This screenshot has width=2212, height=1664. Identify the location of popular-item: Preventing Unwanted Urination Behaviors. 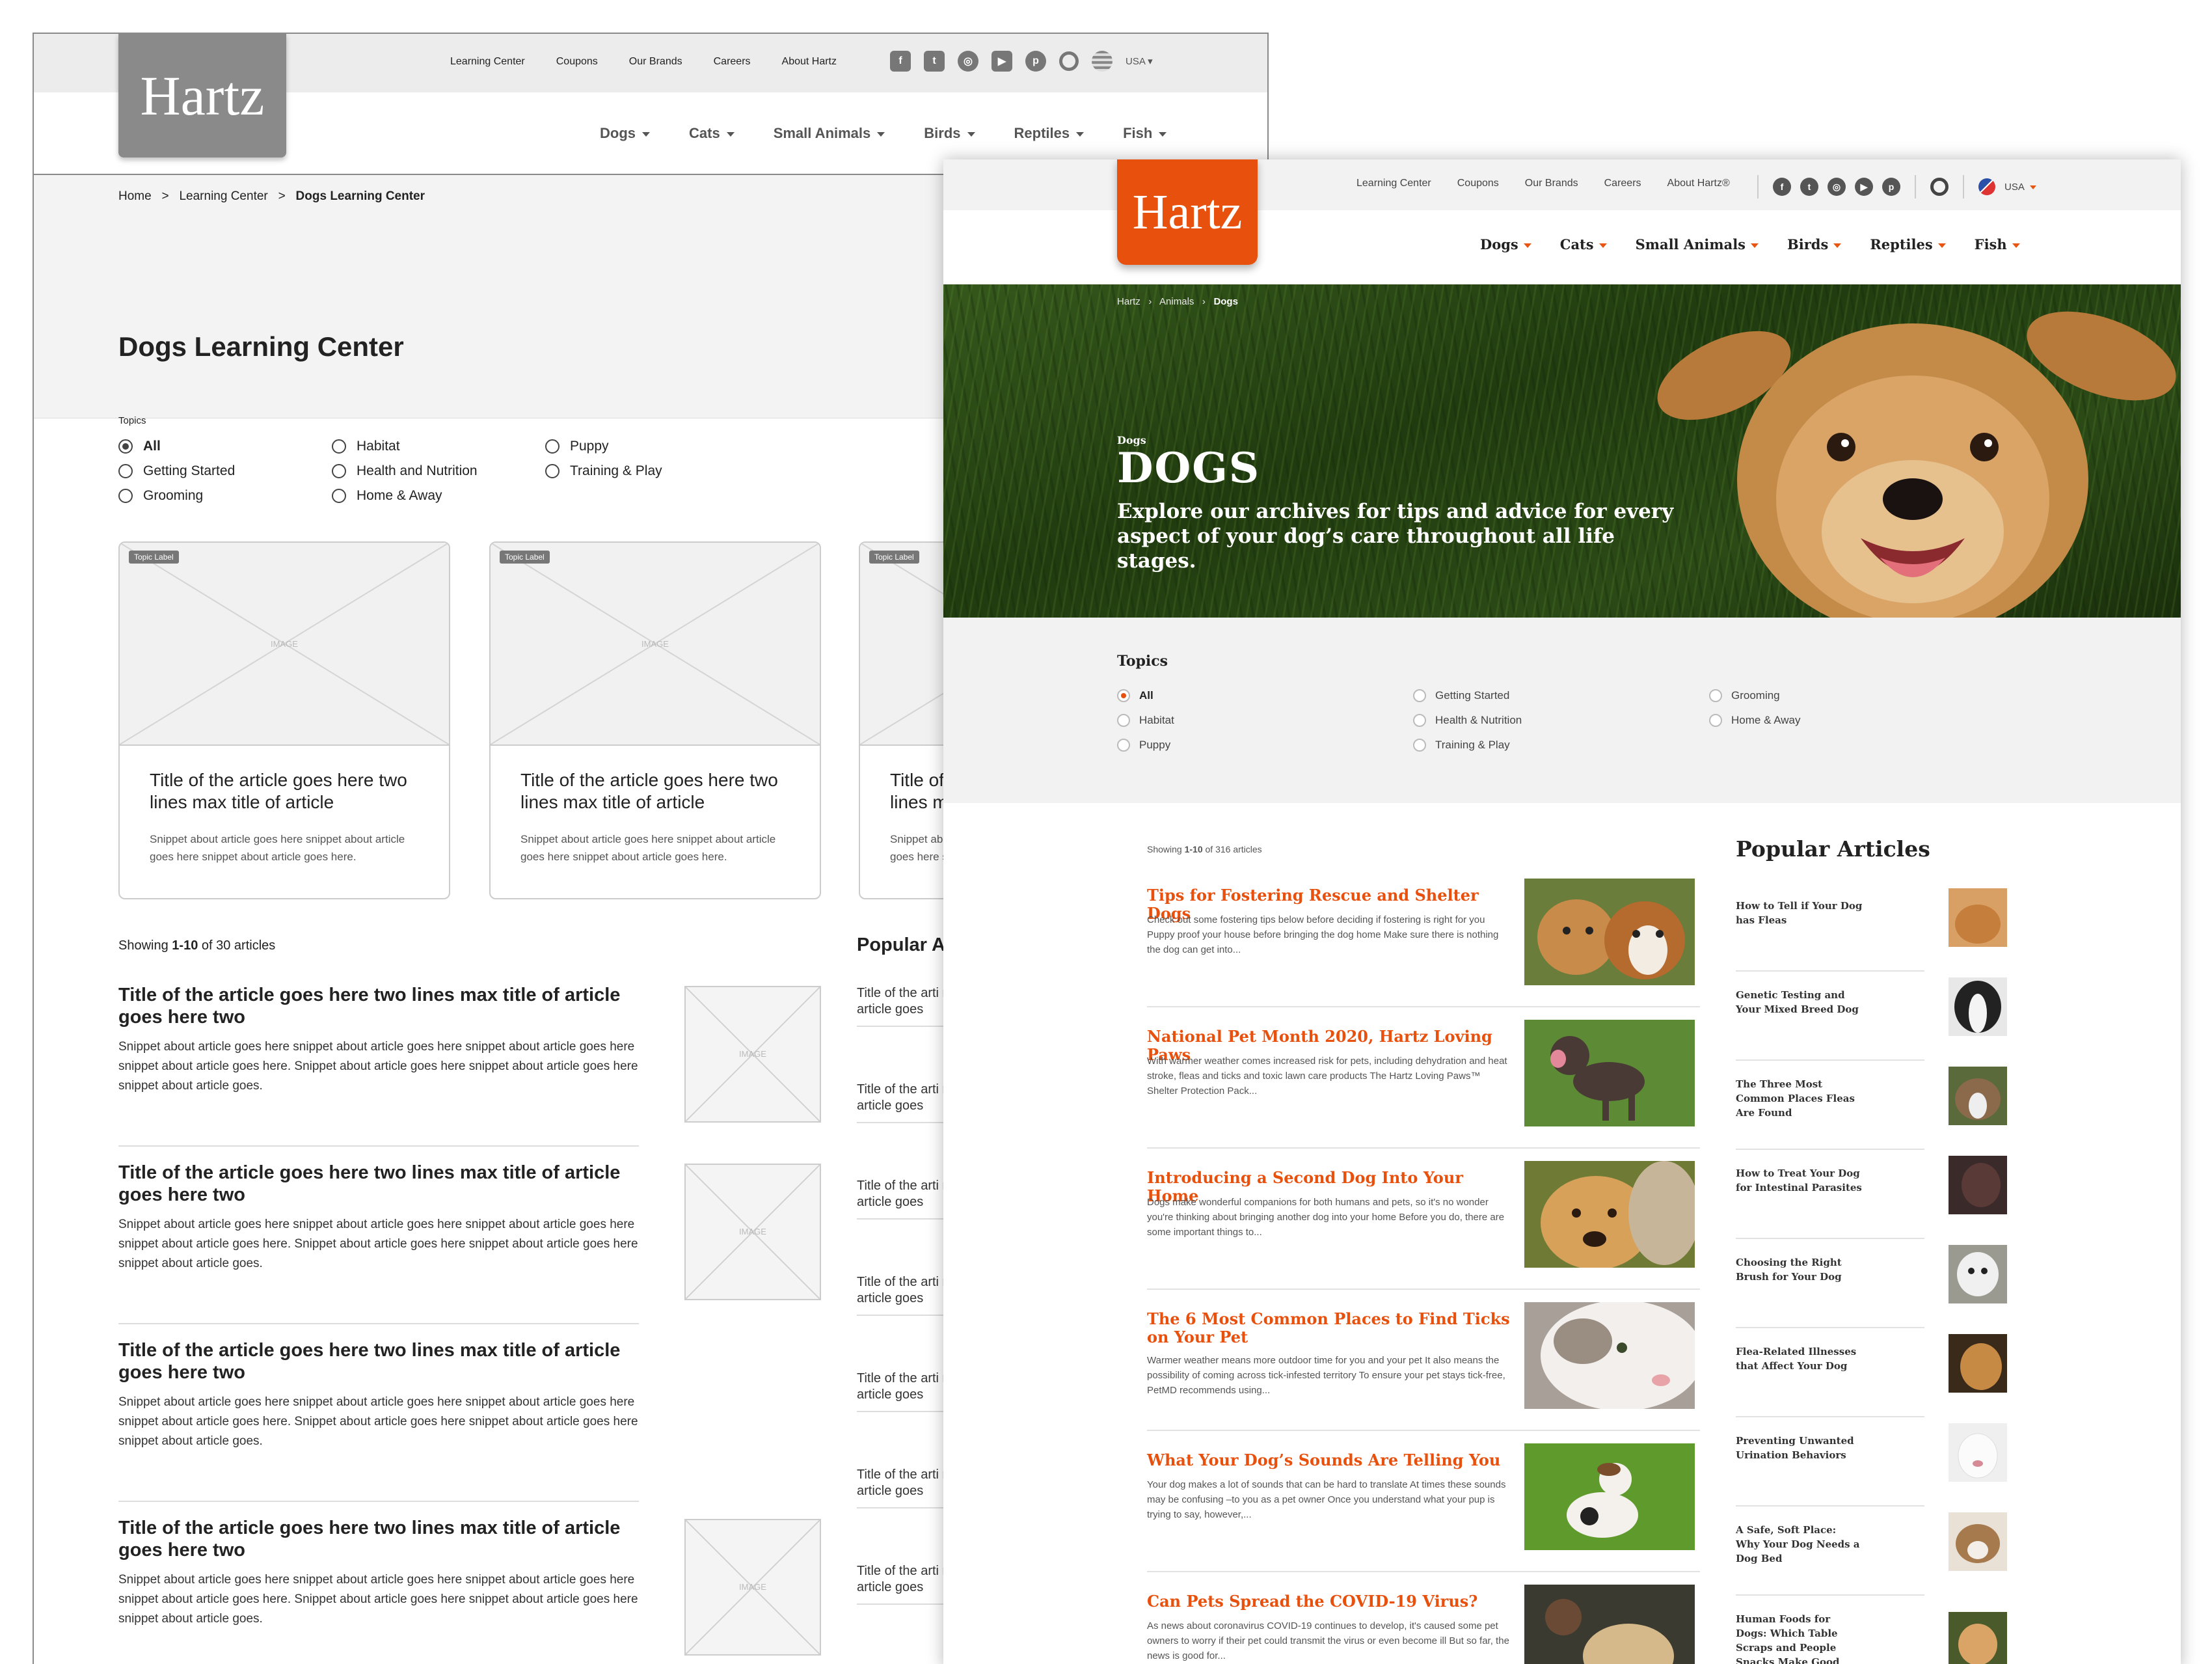
(1872, 1465).